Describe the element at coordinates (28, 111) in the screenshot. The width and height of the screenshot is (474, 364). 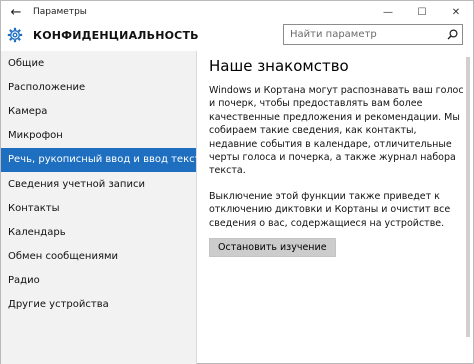
I see `sidebar-item-label: Камера` at that location.